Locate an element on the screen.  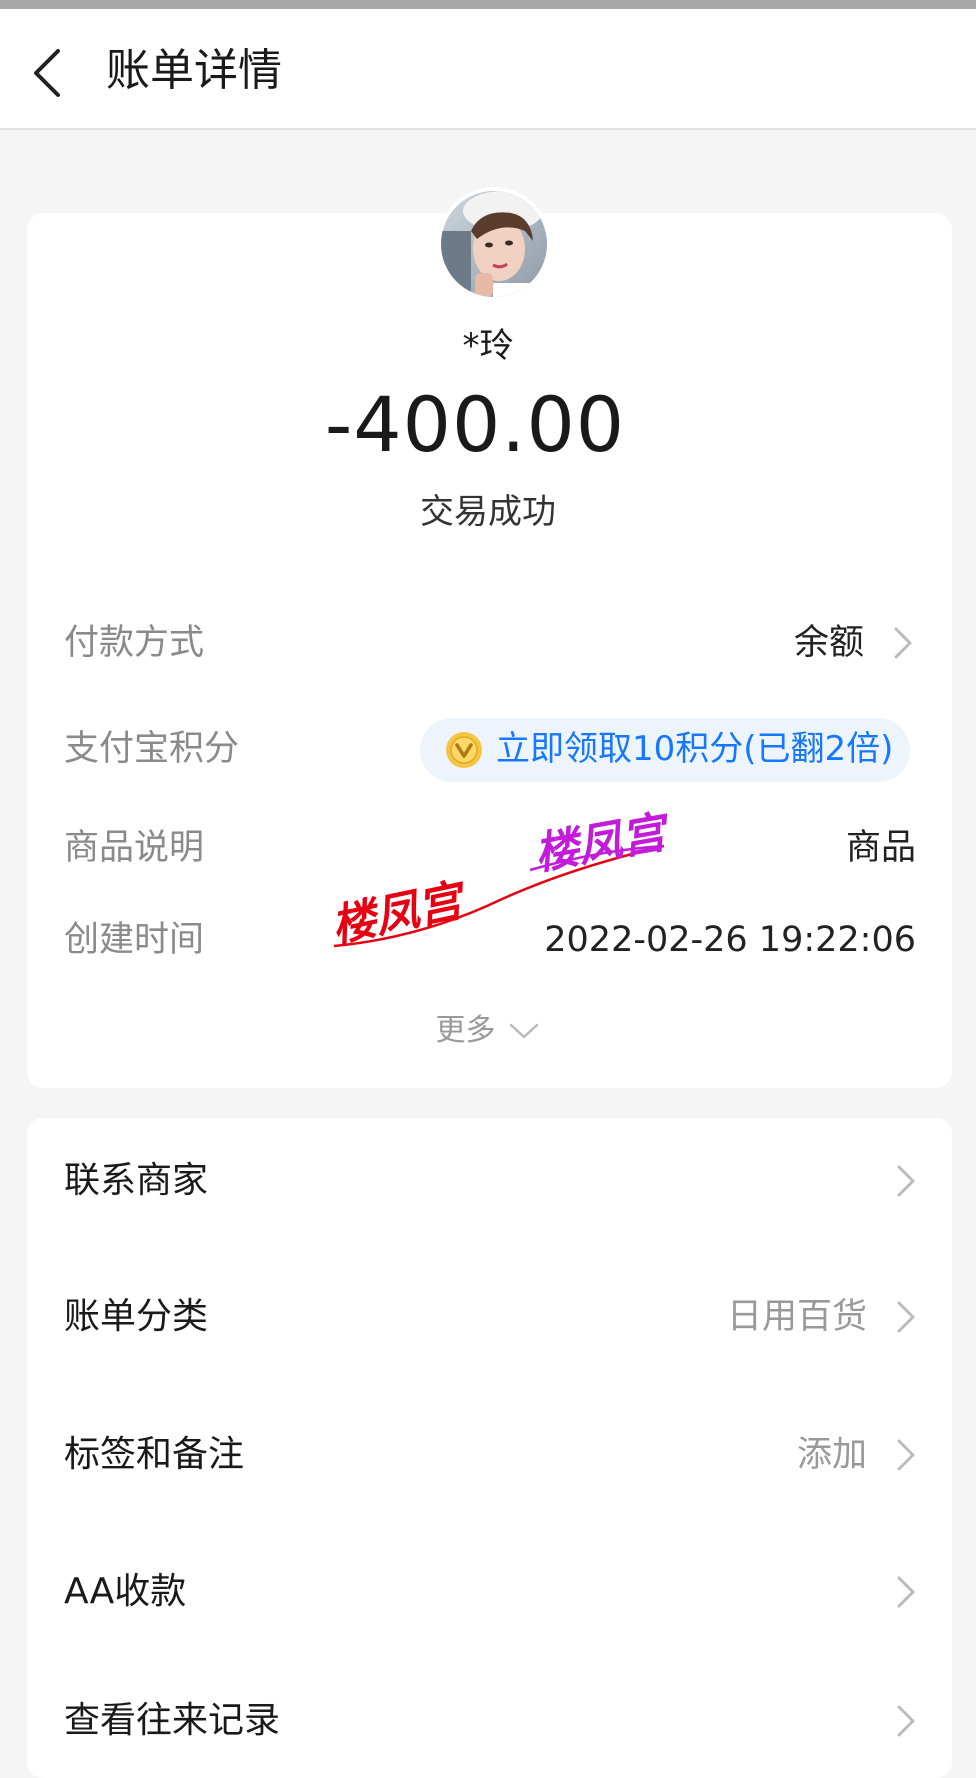
menu-item-label: 标签和备注 is located at coordinates (154, 1454).